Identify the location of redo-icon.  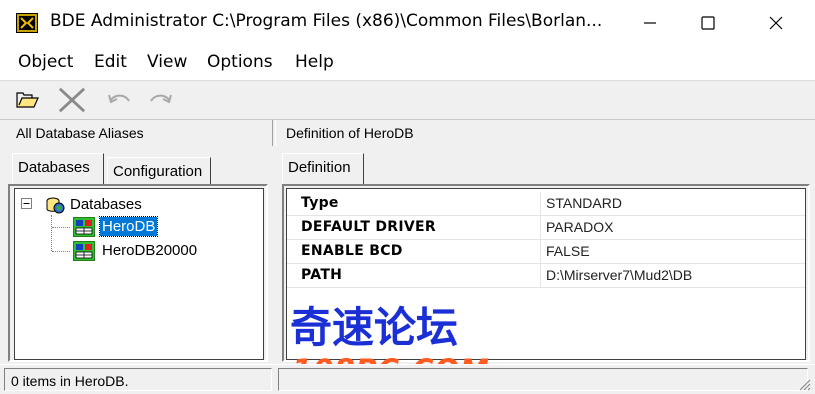
(161, 99).